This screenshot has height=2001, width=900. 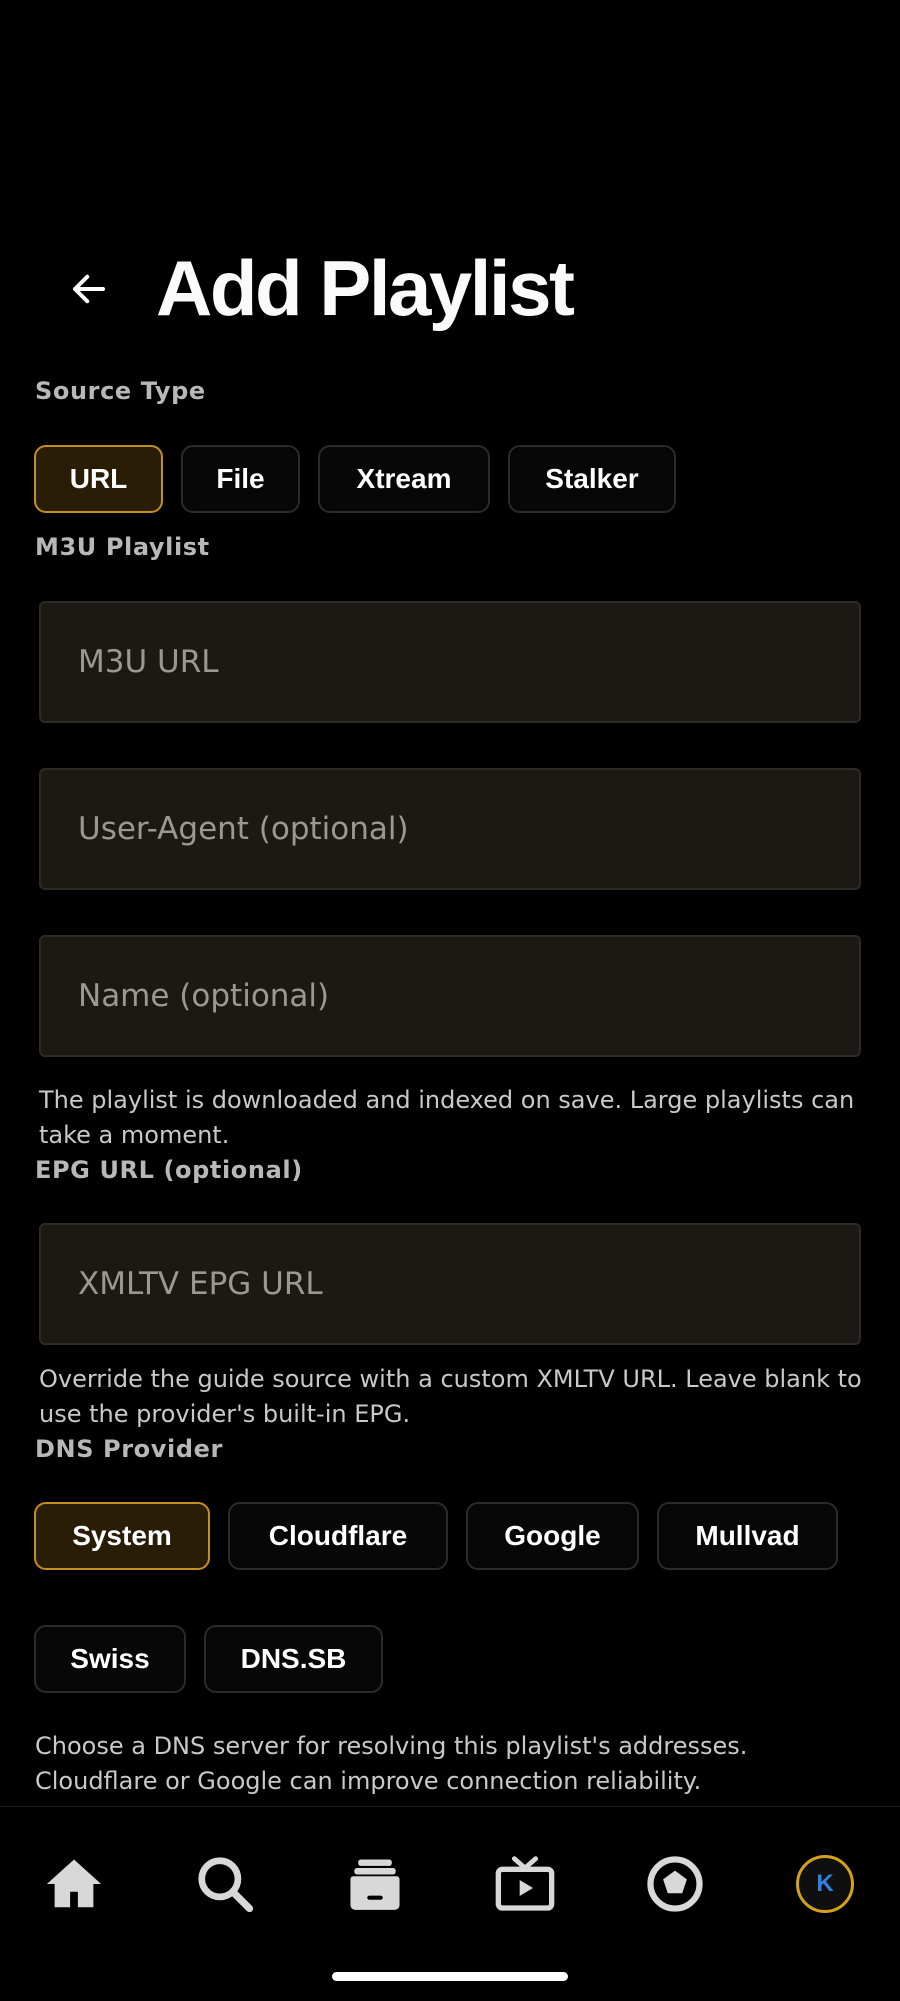 I want to click on epg-url-label: EPG URL (optional), so click(x=169, y=1170).